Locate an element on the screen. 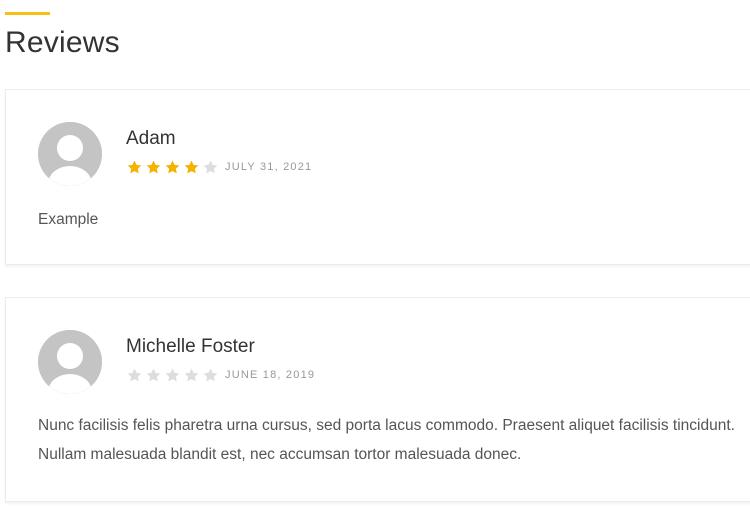  reviews-heading: Reviews is located at coordinates (62, 42).